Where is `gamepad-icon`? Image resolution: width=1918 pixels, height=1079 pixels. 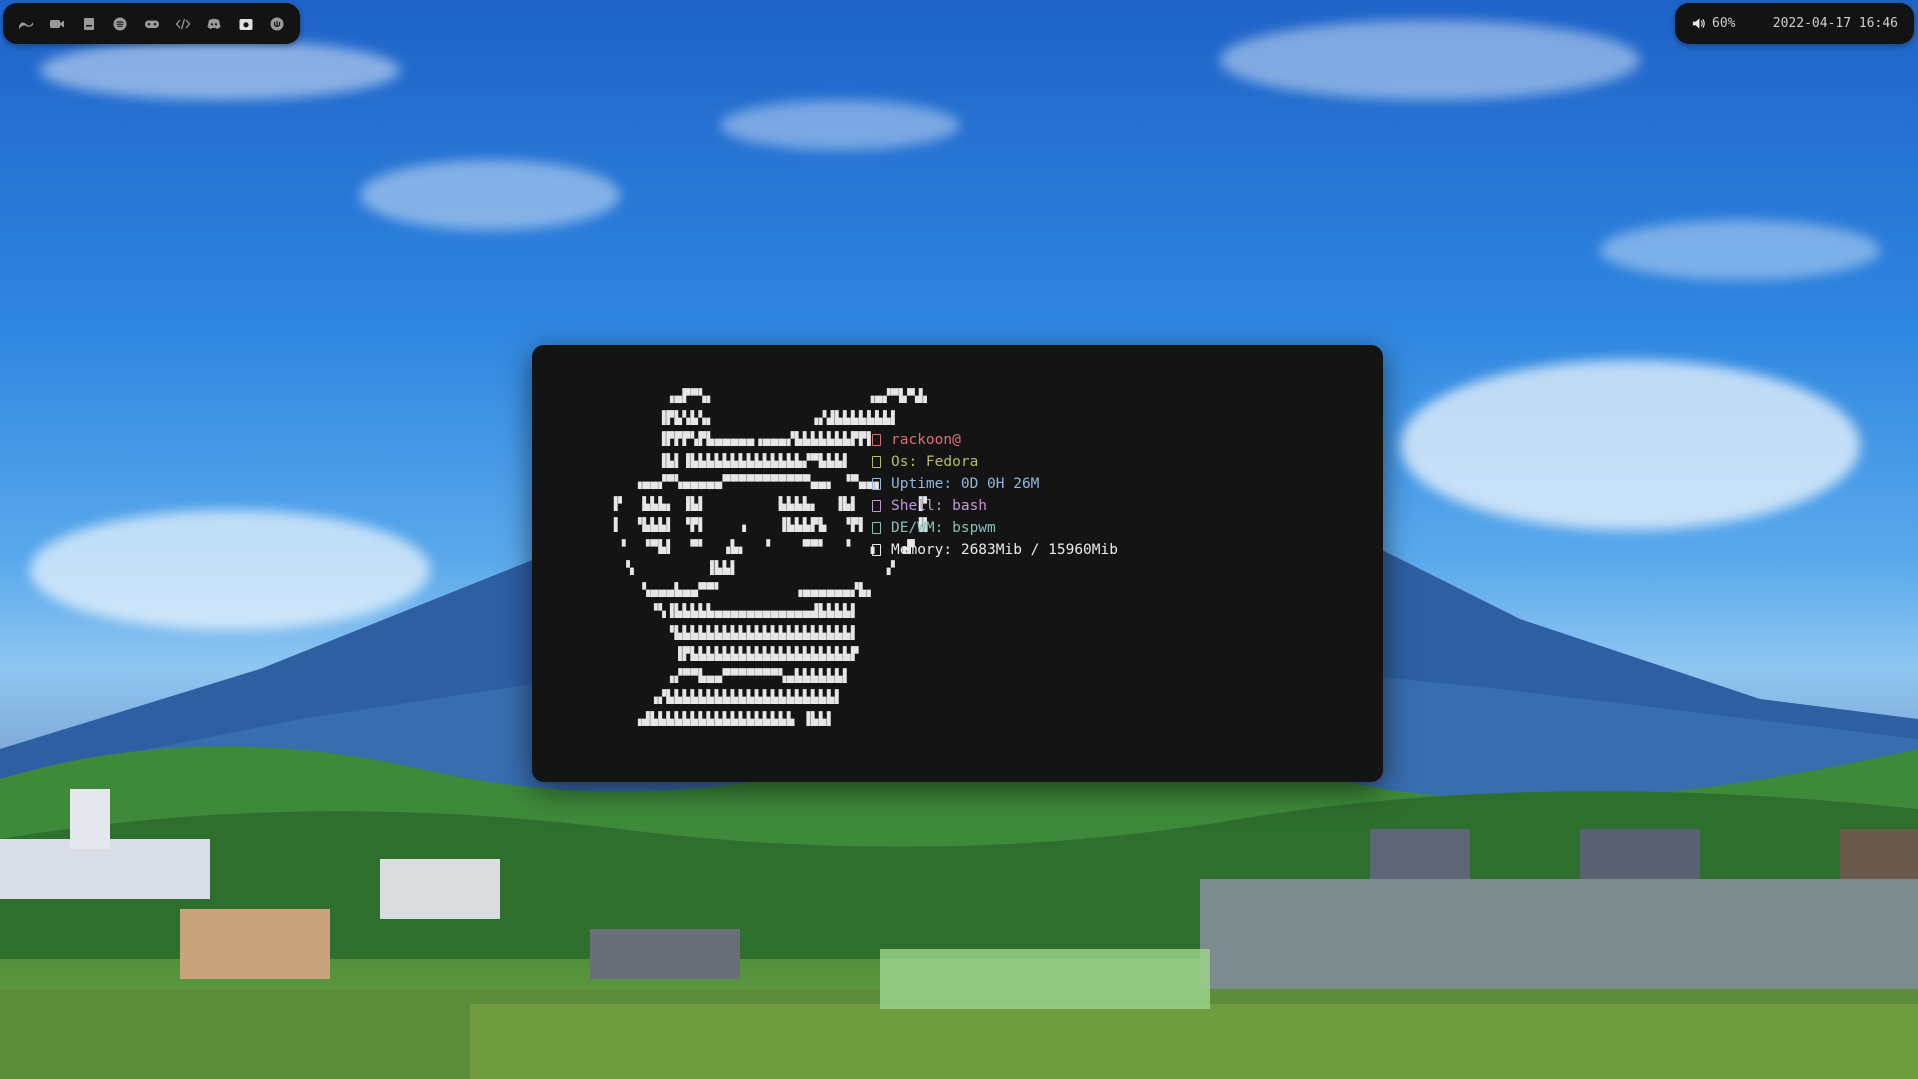 gamepad-icon is located at coordinates (152, 24).